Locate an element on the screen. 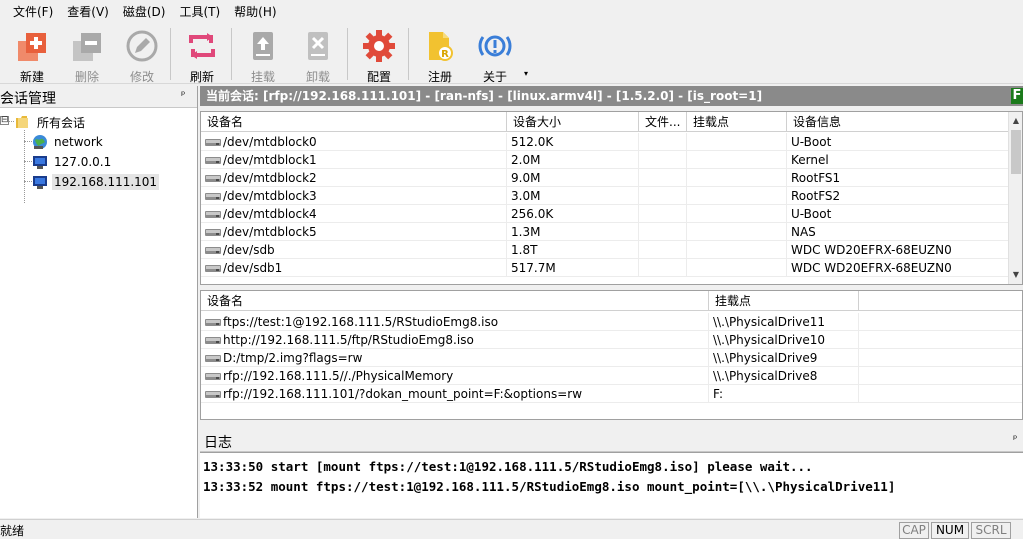  mount-target-cell: F: is located at coordinates (784, 394).